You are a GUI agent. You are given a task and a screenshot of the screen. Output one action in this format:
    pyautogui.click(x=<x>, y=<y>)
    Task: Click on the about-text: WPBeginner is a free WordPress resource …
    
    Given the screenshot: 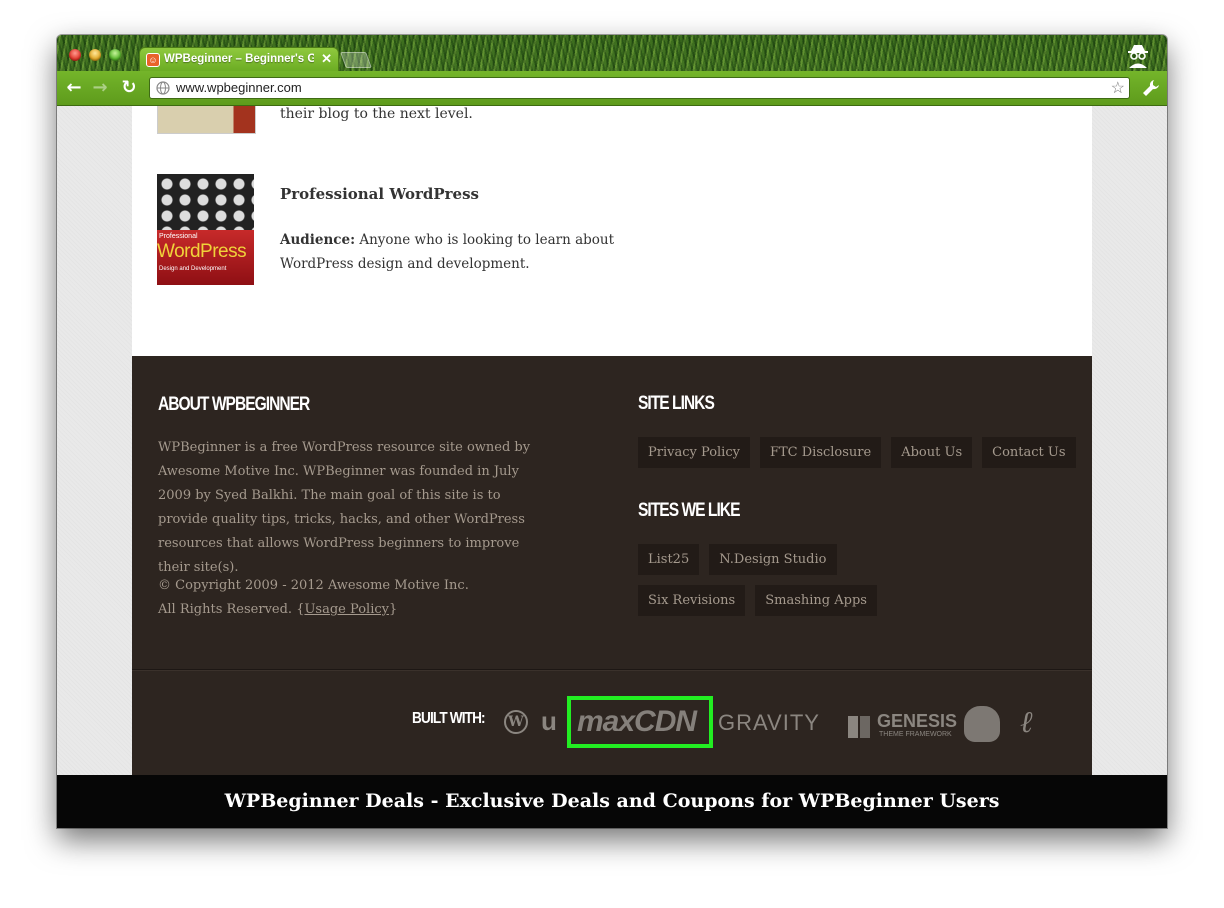 What is the action you would take?
    pyautogui.click(x=344, y=507)
    